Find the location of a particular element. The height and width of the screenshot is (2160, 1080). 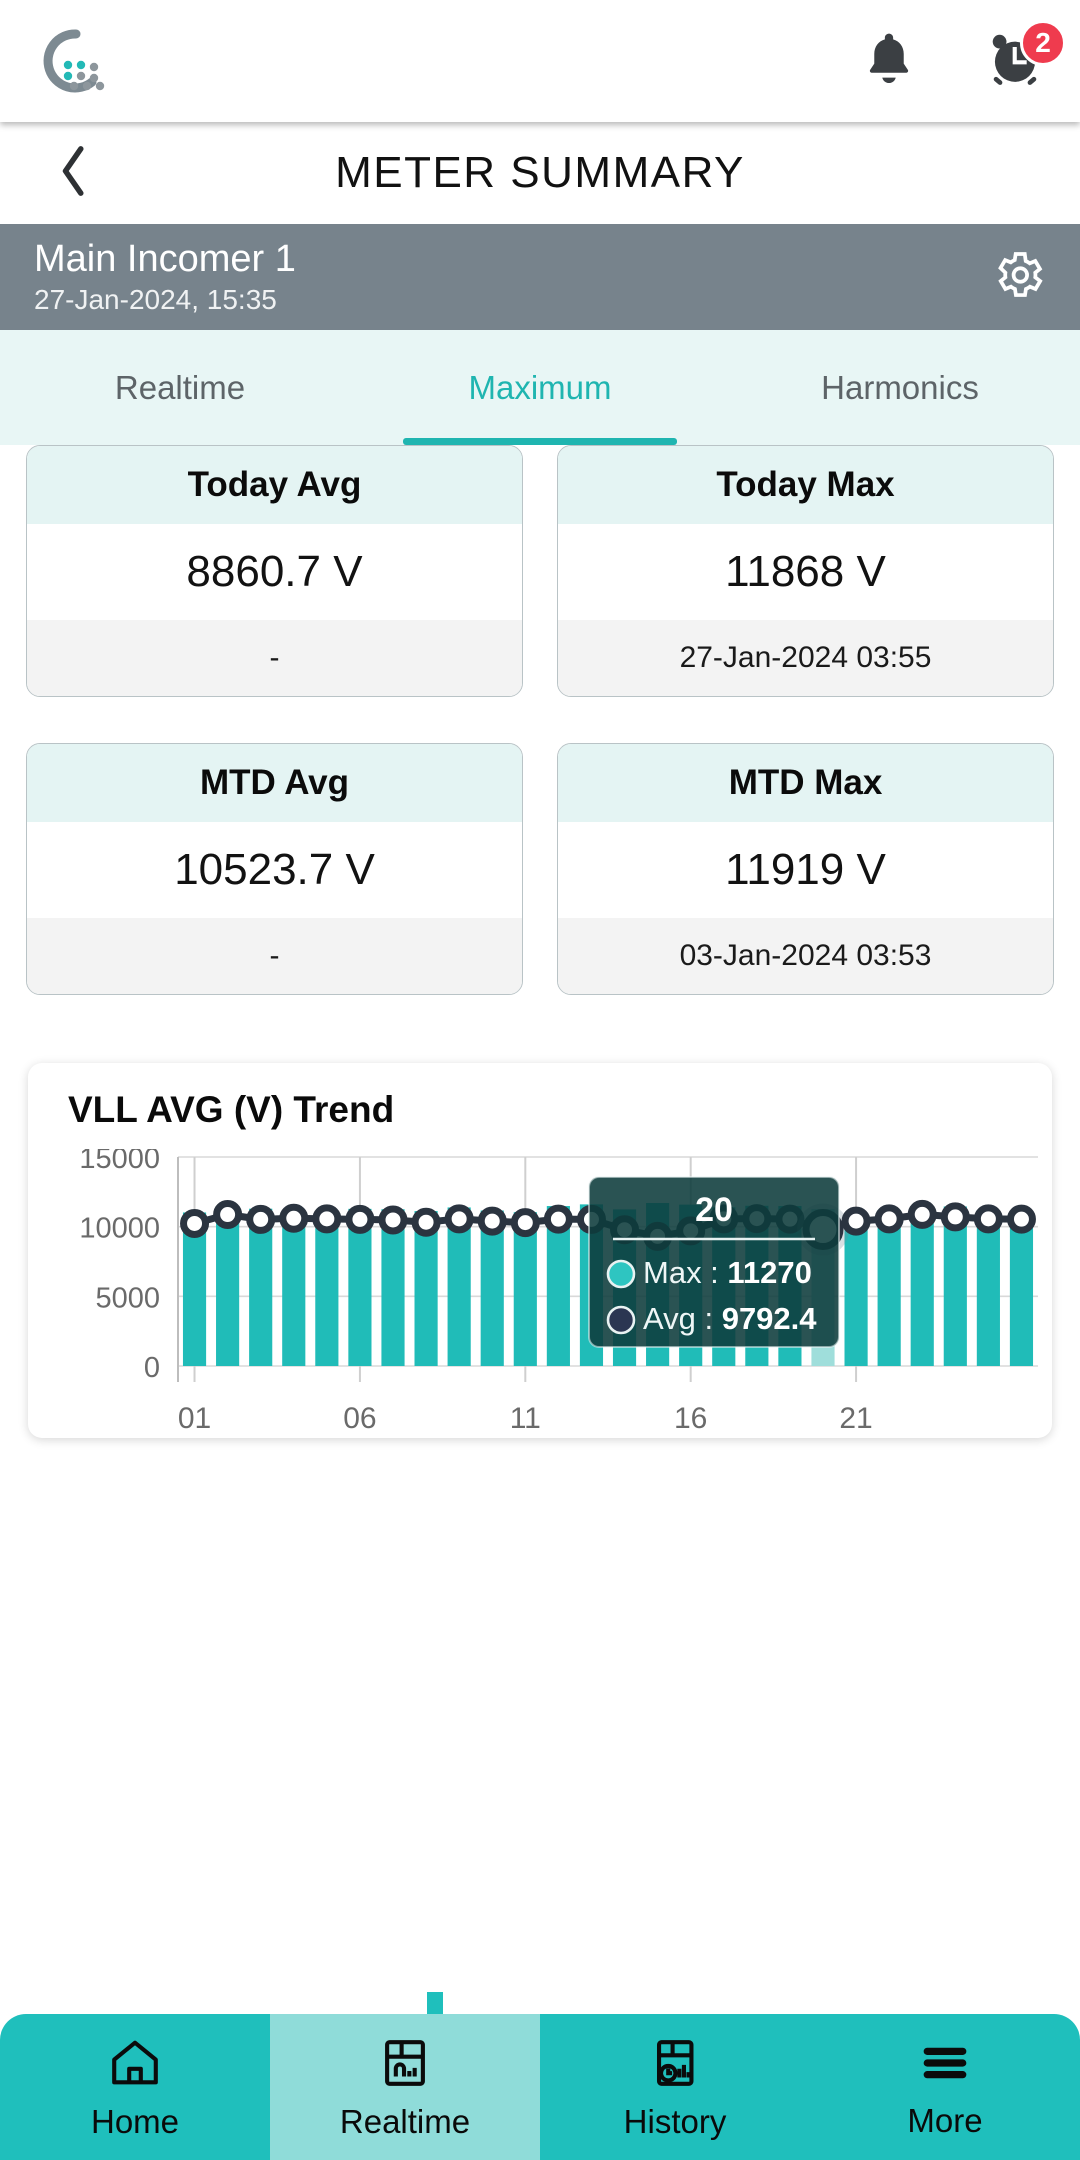

meter-info-texts: Main Incomer 1 27-Jan-2024, 15:35 is located at coordinates (512, 277).